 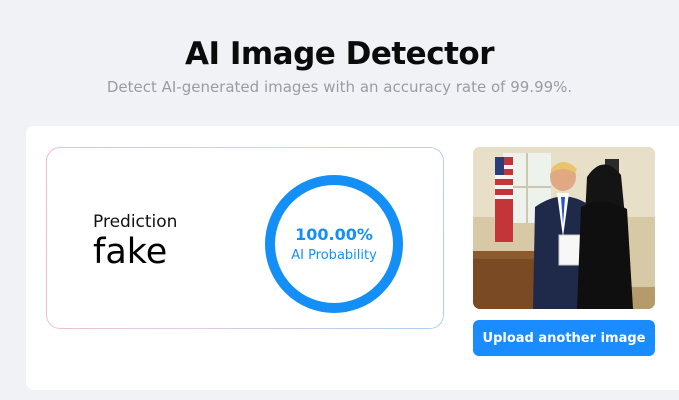 What do you see at coordinates (135, 222) in the screenshot?
I see `prediction-label: Prediction` at bounding box center [135, 222].